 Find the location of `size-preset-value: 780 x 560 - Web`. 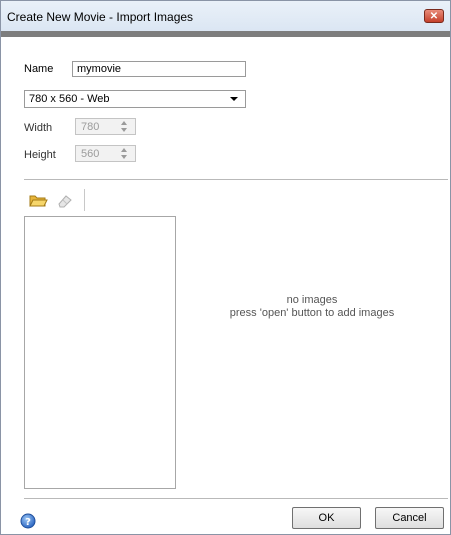

size-preset-value: 780 x 560 - Web is located at coordinates (69, 99).